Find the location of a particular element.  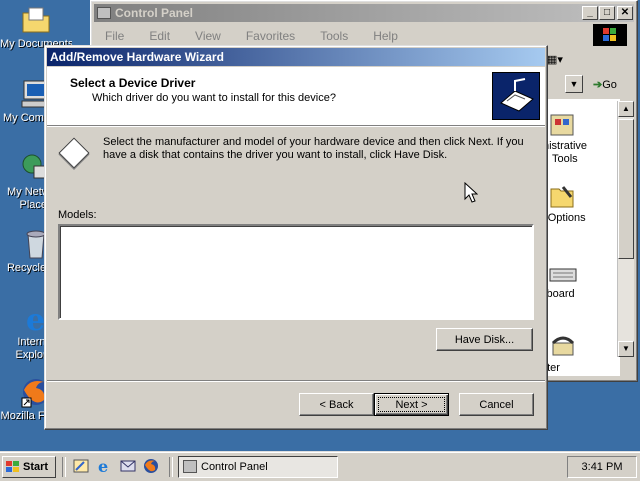

menu-file: File is located at coordinates (114, 36).